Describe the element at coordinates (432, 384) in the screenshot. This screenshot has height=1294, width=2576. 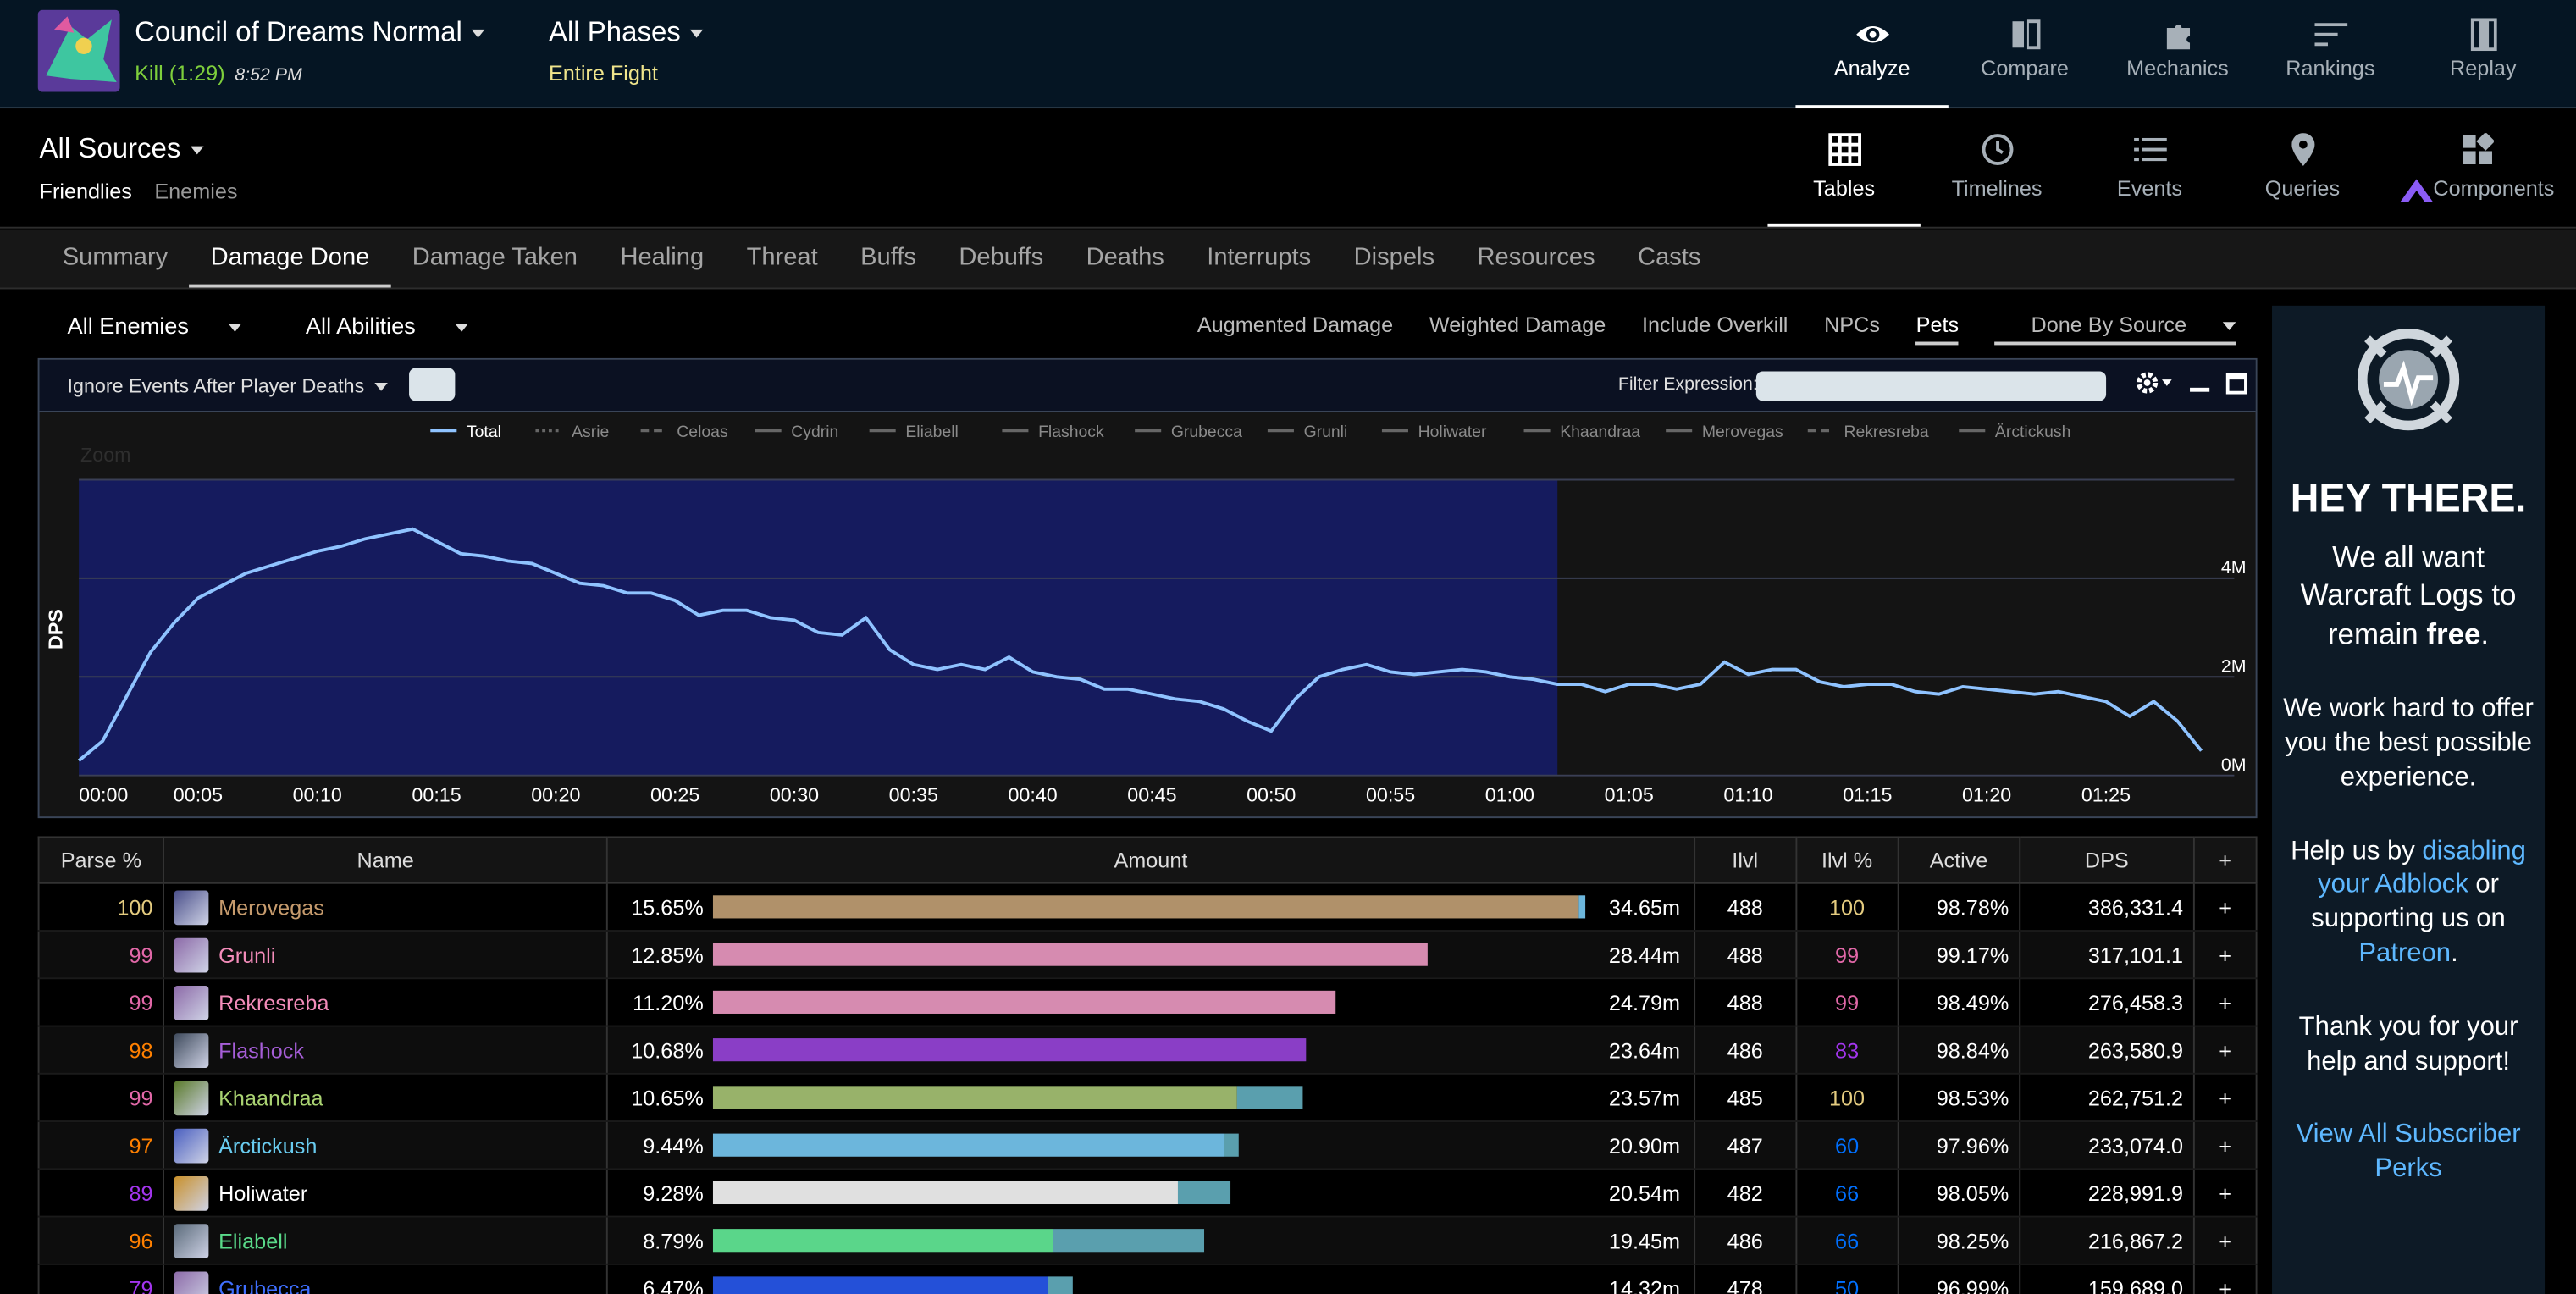
I see `ignore-deaths-toggle` at that location.